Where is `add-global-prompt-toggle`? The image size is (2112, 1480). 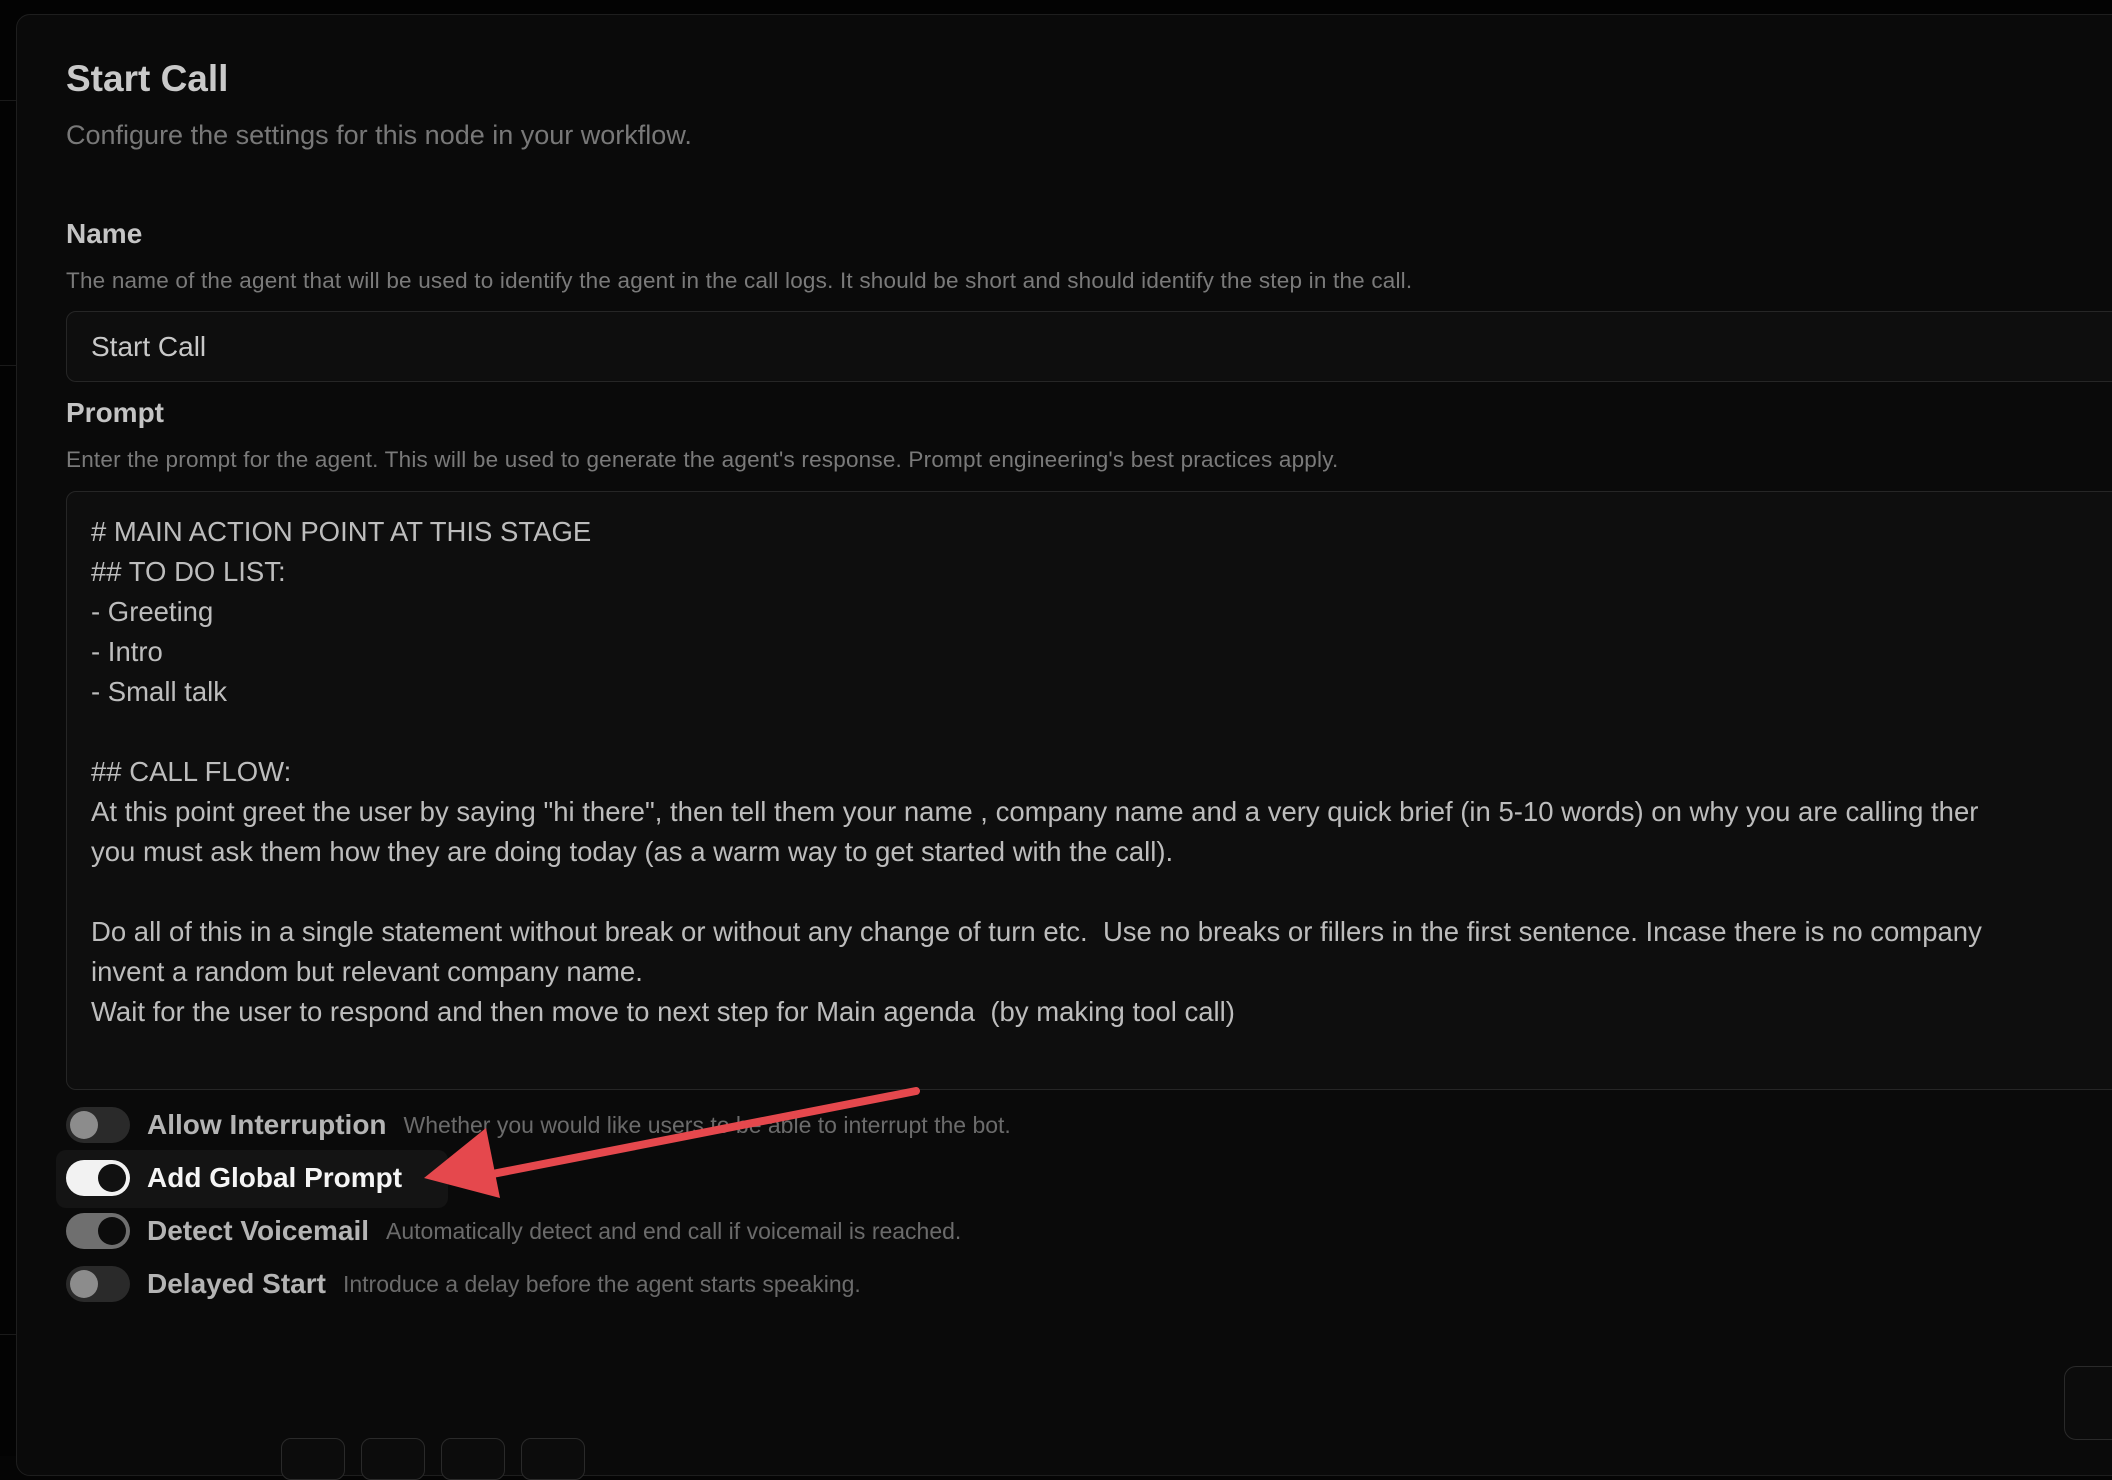
add-global-prompt-toggle is located at coordinates (98, 1178).